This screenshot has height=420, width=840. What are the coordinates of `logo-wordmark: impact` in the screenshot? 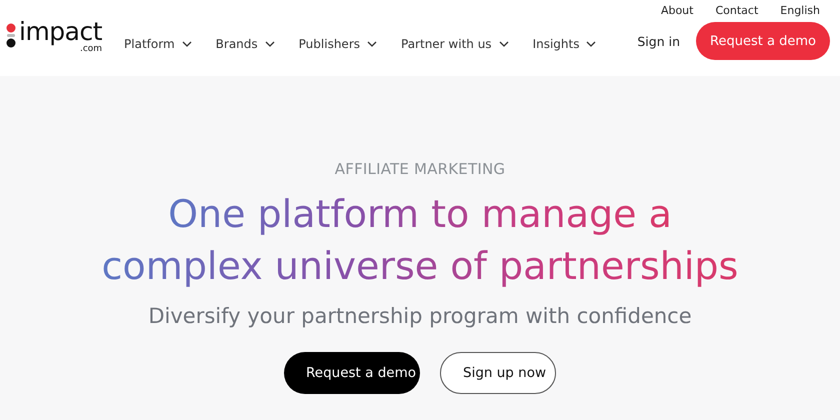 It's located at (60, 31).